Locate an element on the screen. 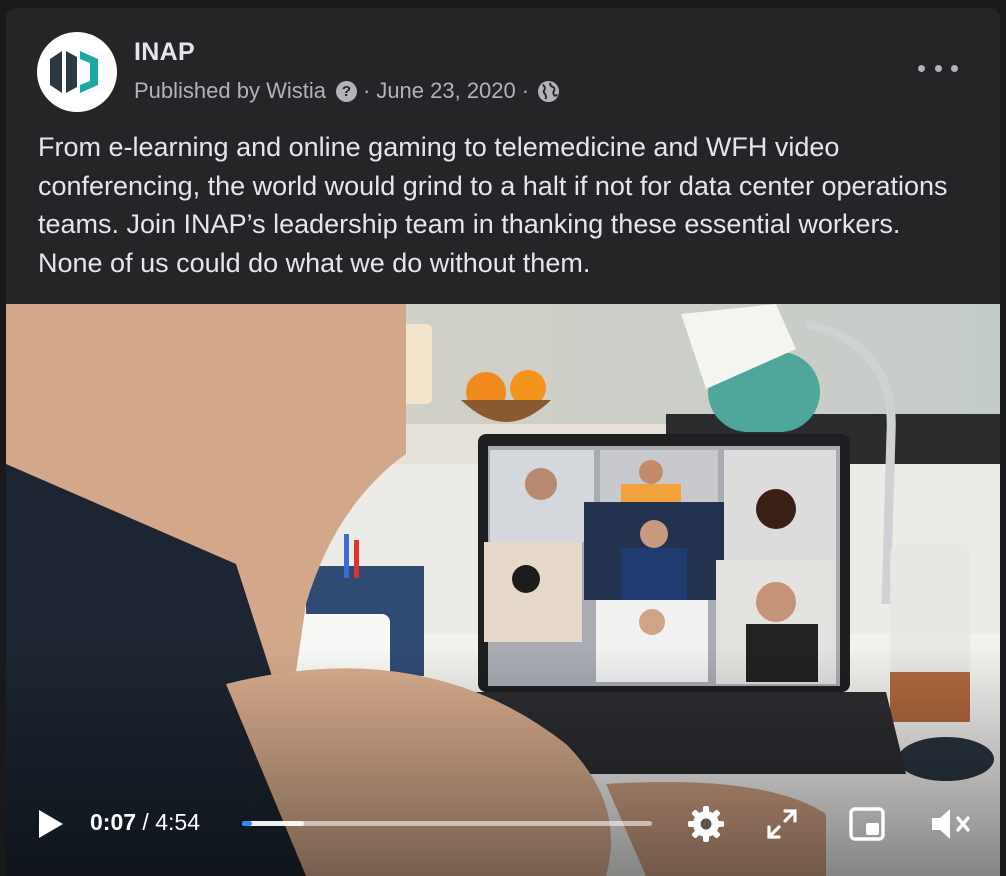 The image size is (1006, 876). globe-icon is located at coordinates (548, 91).